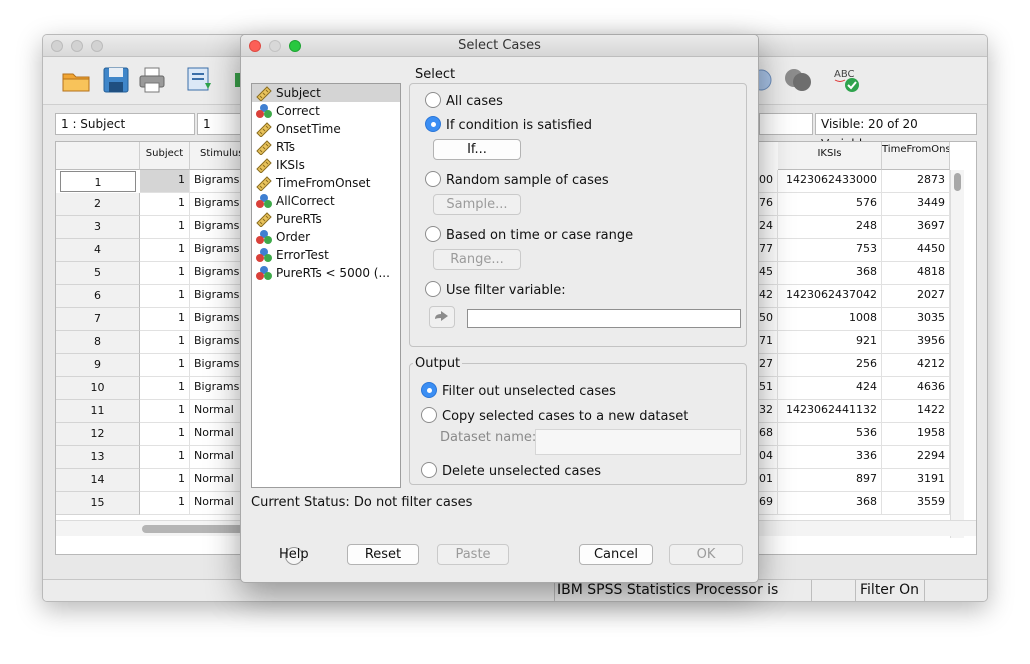  I want to click on dataset-name-field, so click(638, 442).